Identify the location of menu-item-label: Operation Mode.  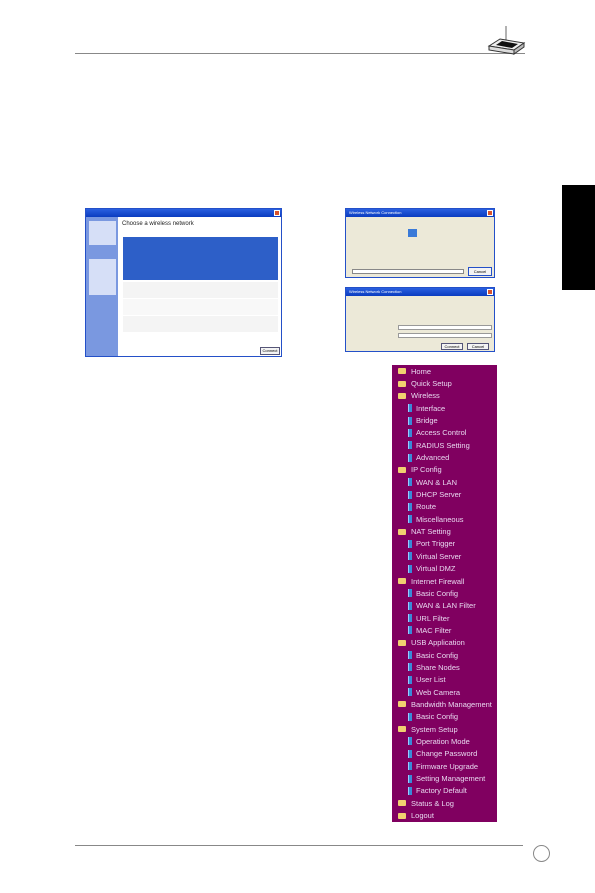
(443, 741).